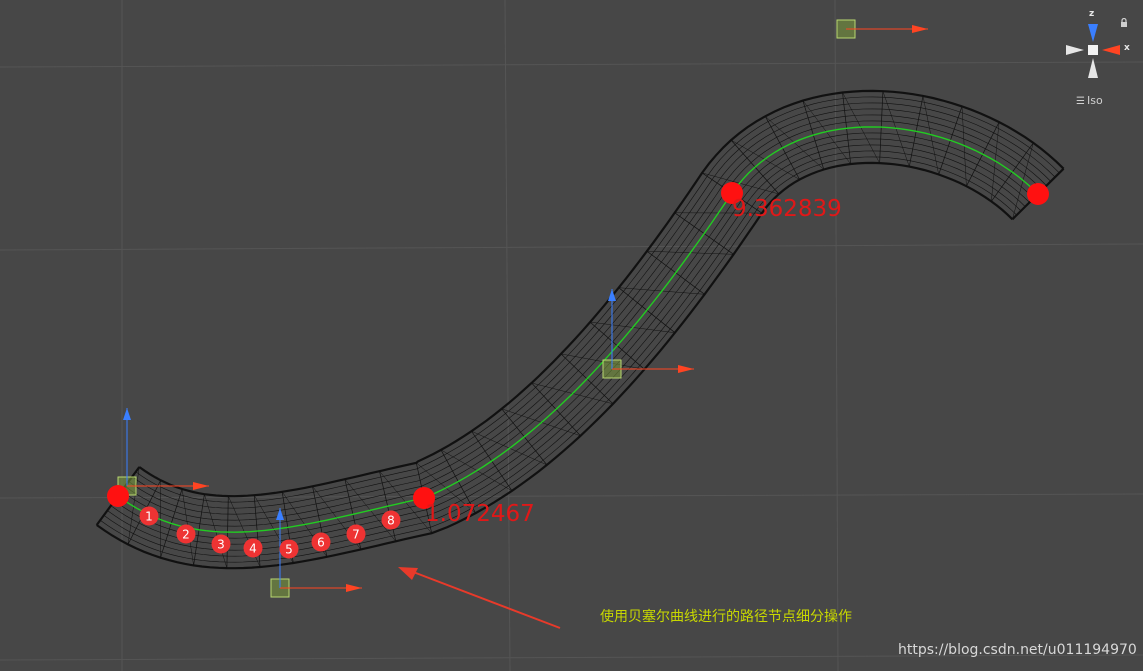 Image resolution: width=1143 pixels, height=671 pixels. Describe the element at coordinates (1127, 48) in the screenshot. I see `x-axis-label: x` at that location.